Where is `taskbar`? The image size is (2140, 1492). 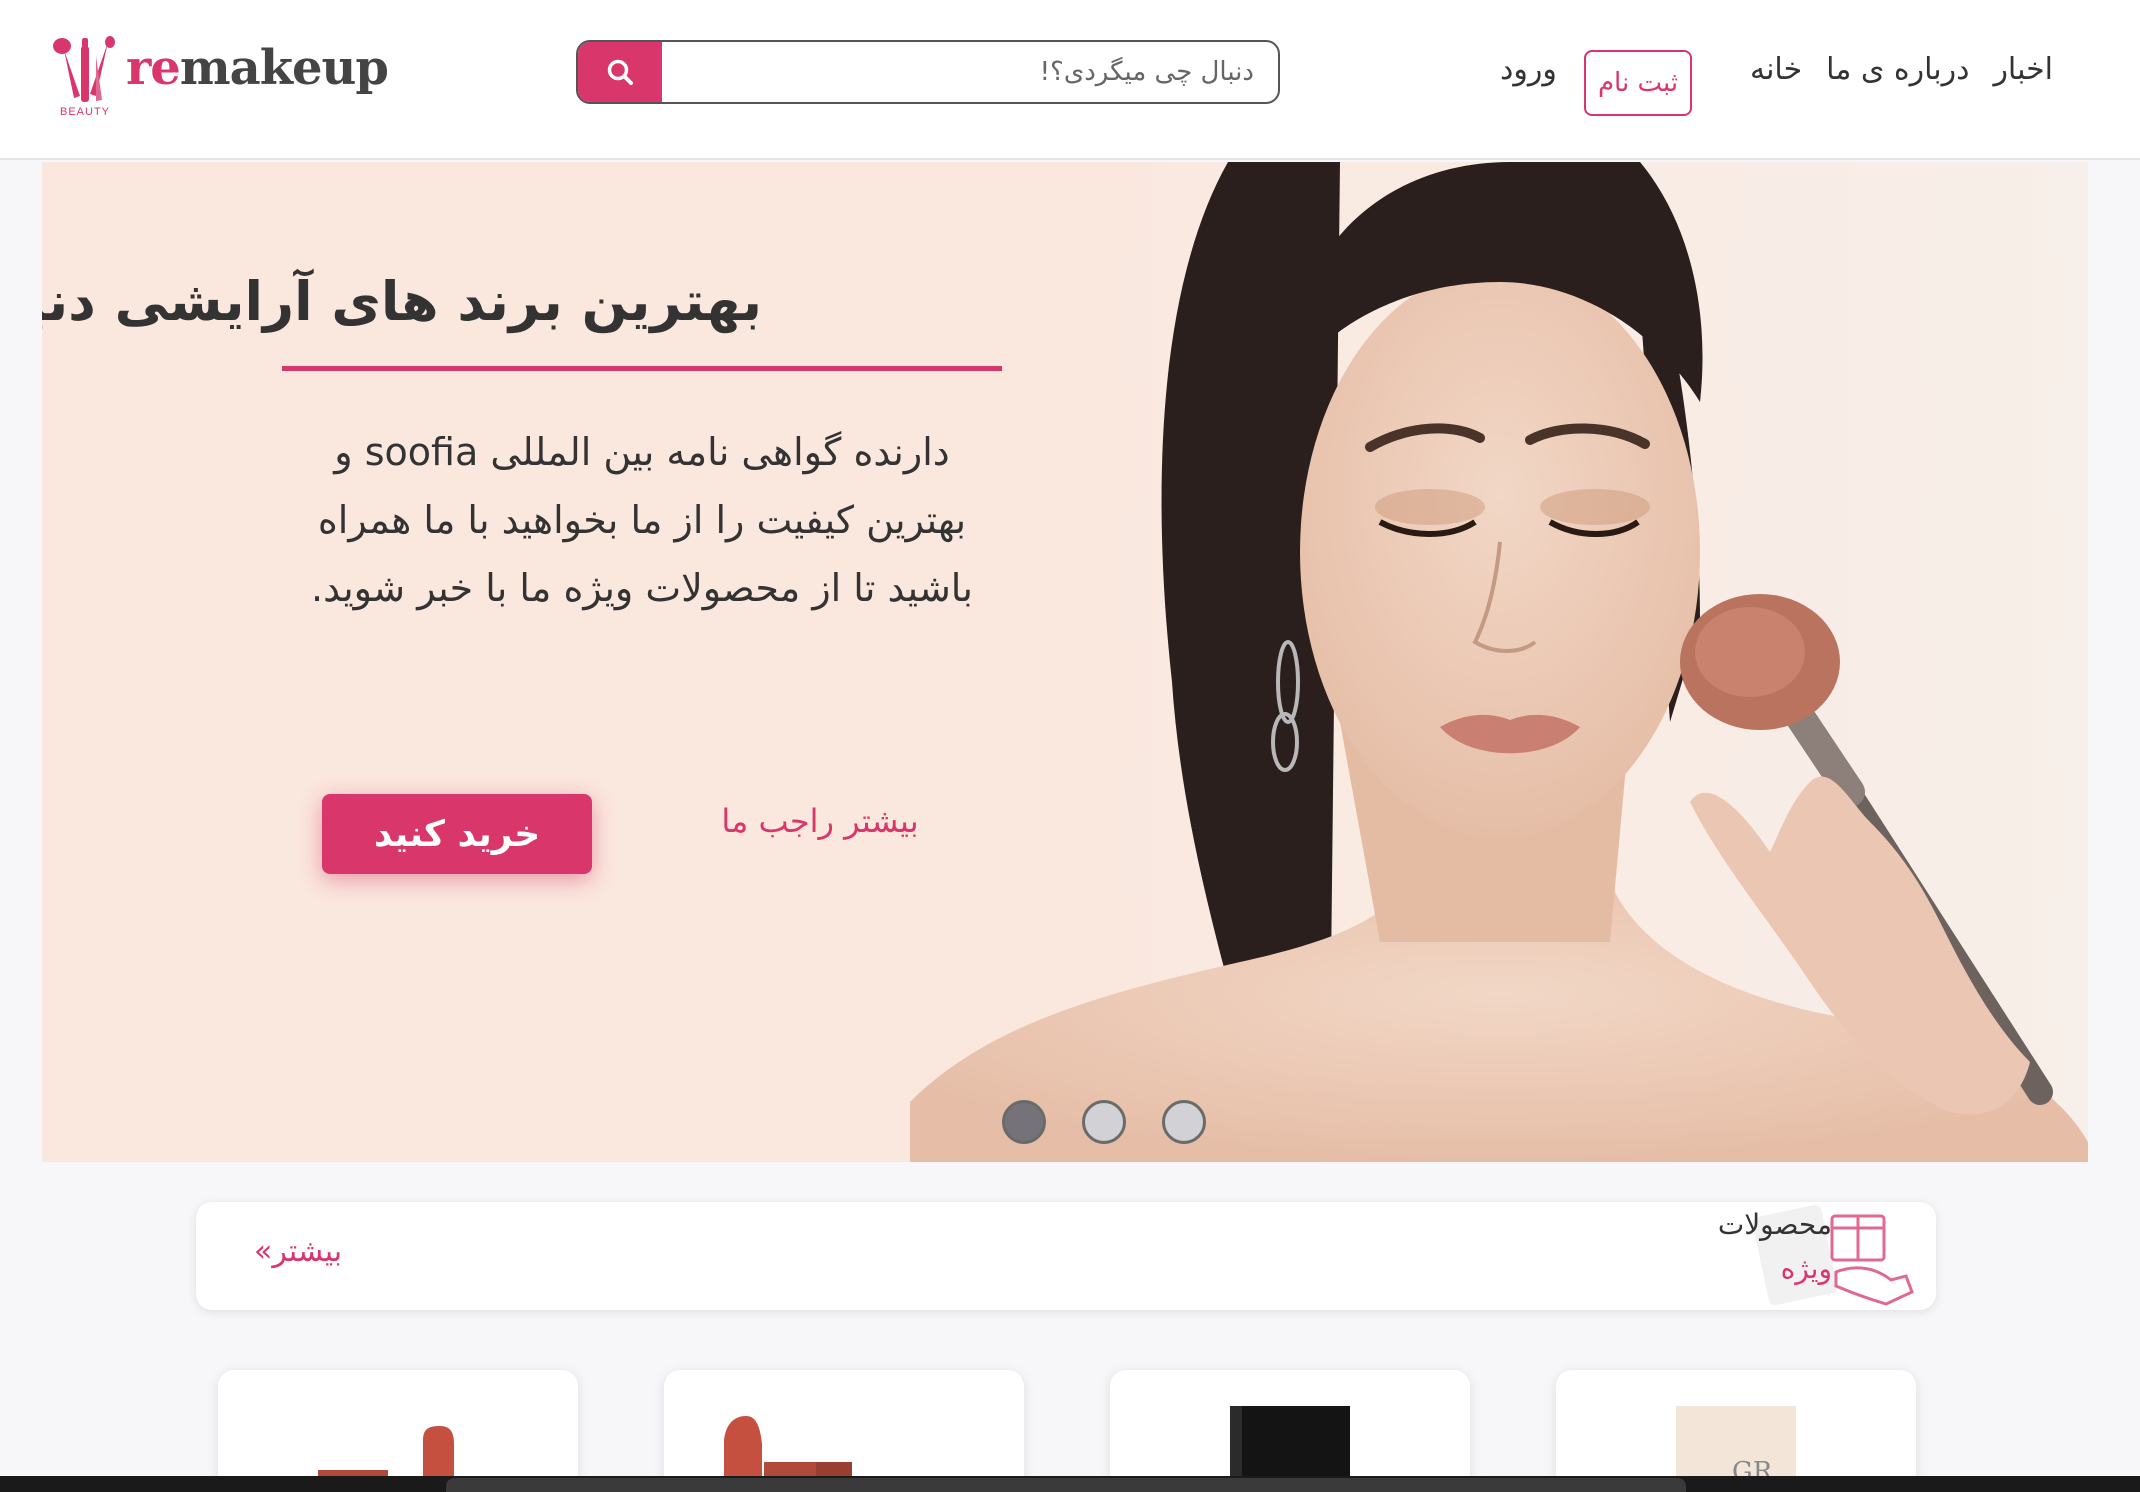
taskbar is located at coordinates (1070, 1484).